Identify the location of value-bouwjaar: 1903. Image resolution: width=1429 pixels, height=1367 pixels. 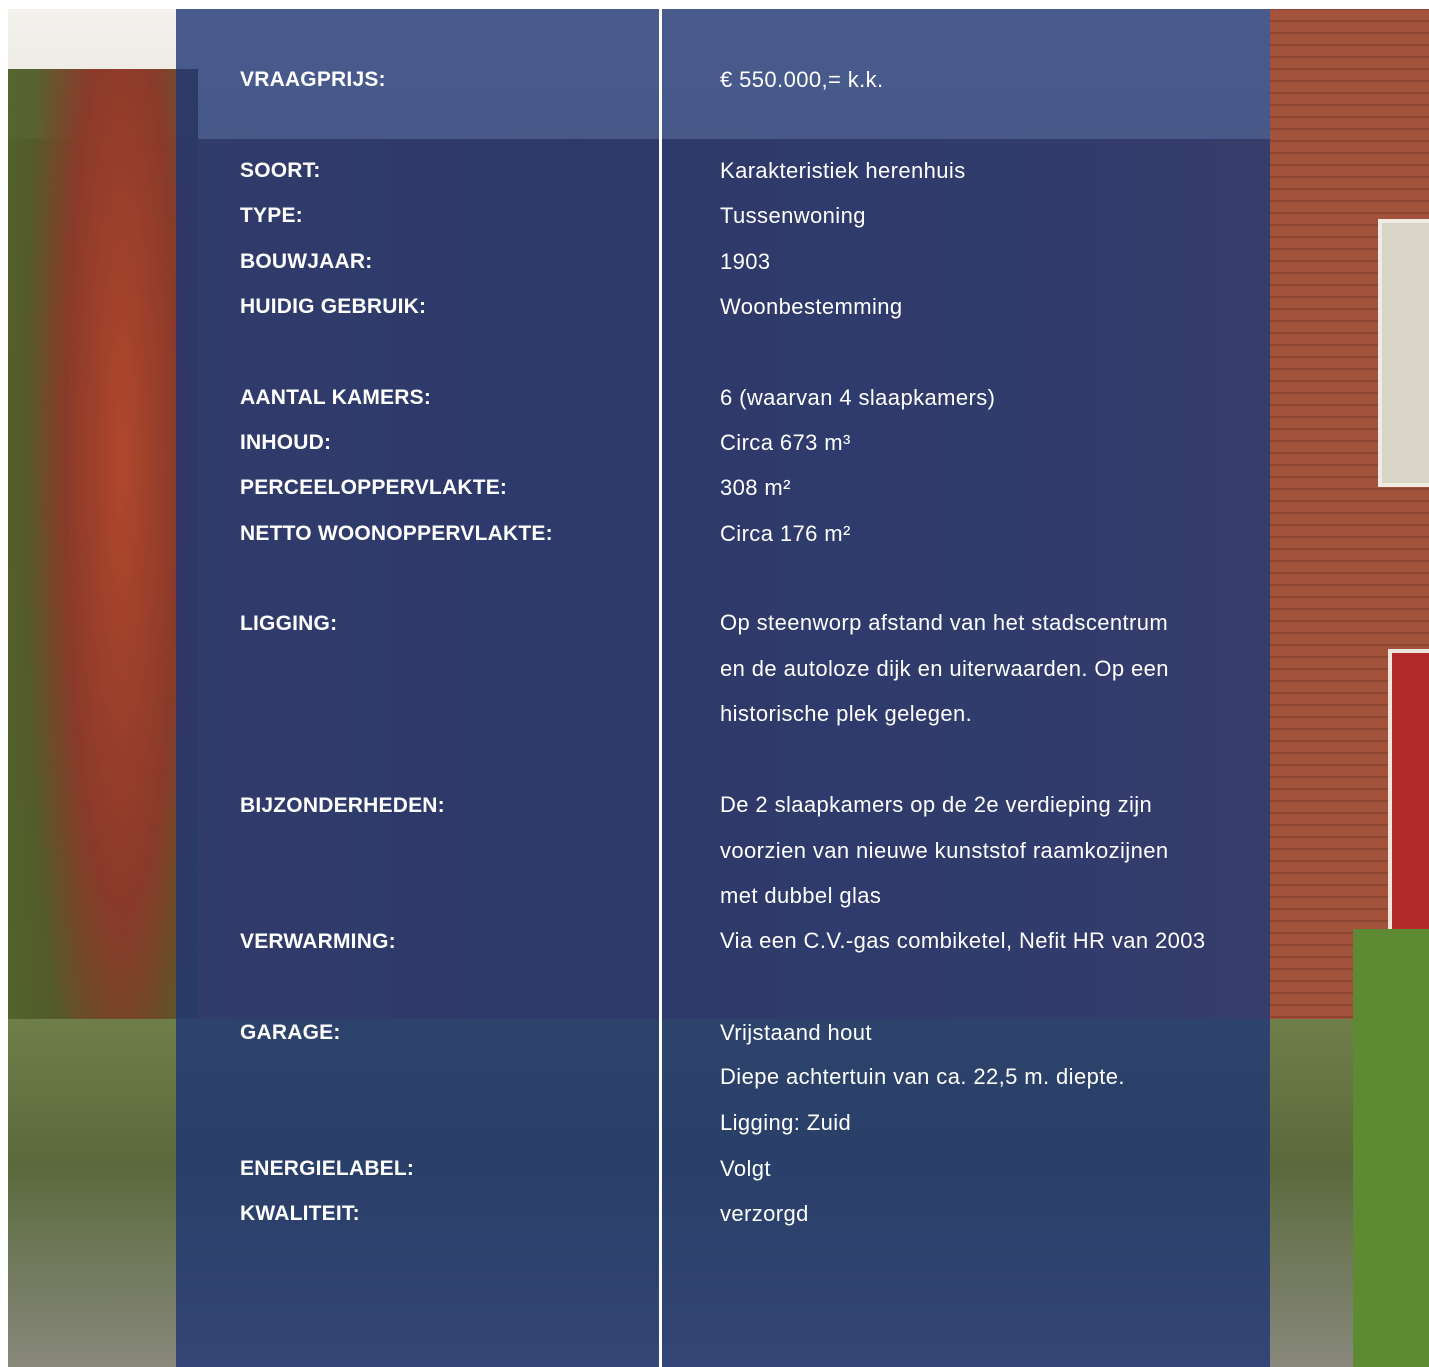
(745, 261).